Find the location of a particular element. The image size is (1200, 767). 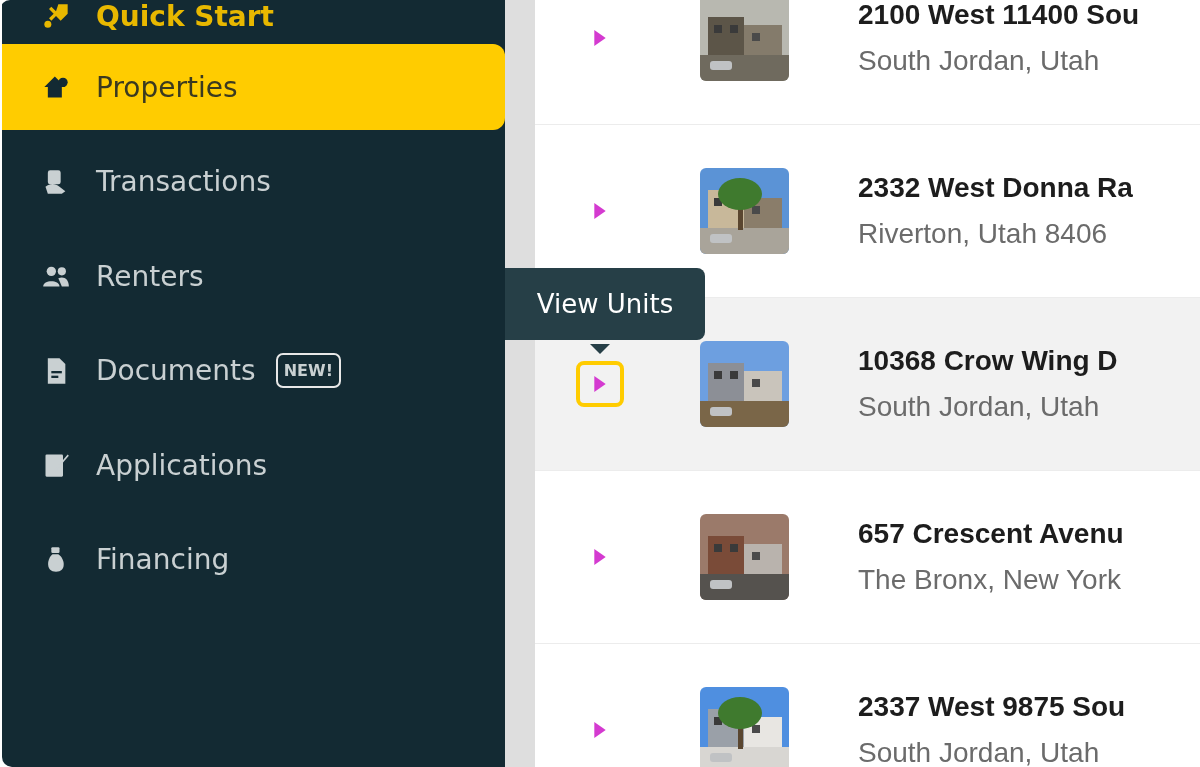

property-address: 657 Crescent Avenu is located at coordinates (991, 534).